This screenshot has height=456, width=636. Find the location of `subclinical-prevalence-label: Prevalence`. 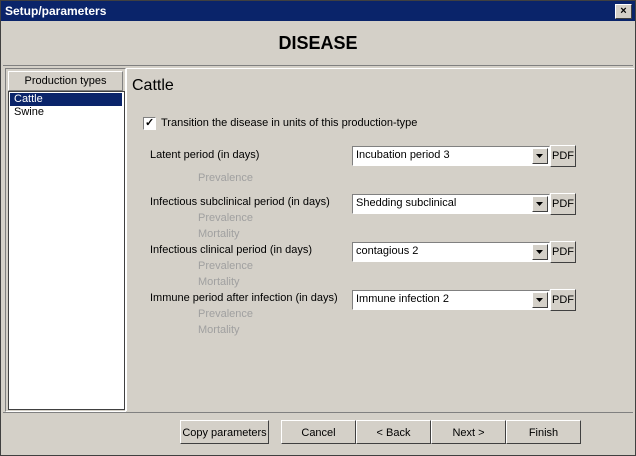

subclinical-prevalence-label: Prevalence is located at coordinates (226, 218).